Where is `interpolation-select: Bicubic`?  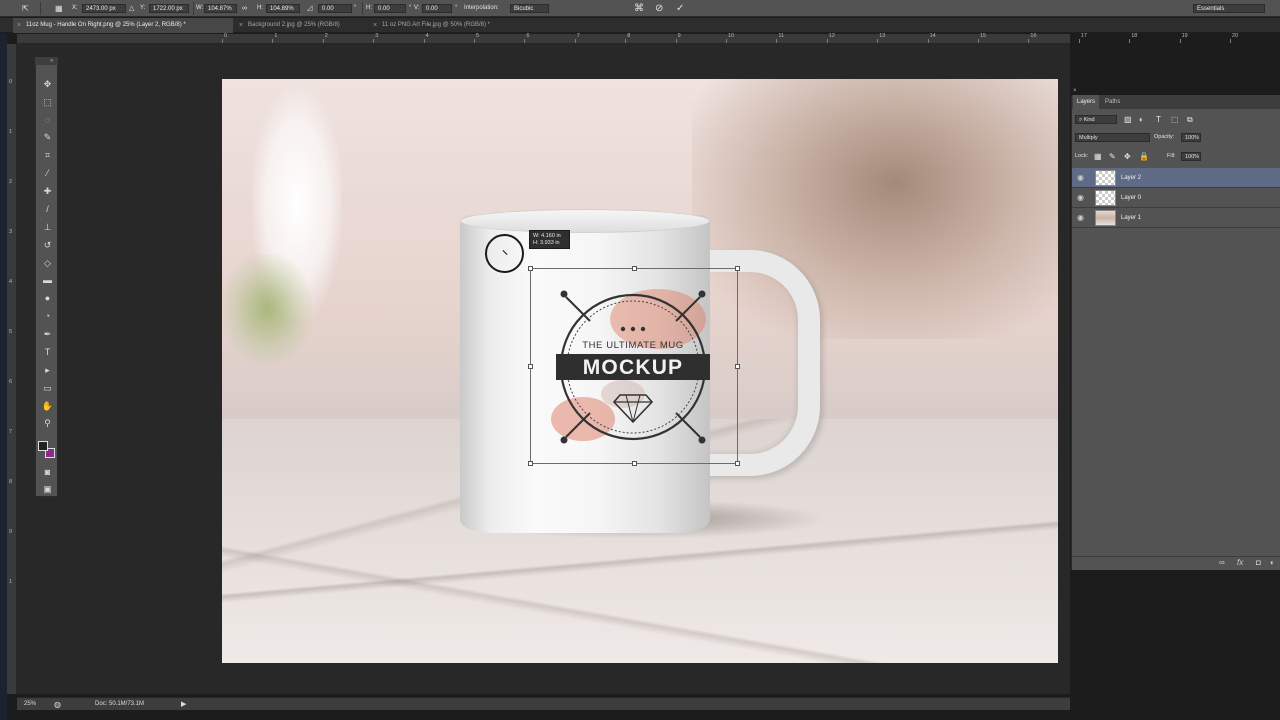
interpolation-select: Bicubic is located at coordinates (529, 8).